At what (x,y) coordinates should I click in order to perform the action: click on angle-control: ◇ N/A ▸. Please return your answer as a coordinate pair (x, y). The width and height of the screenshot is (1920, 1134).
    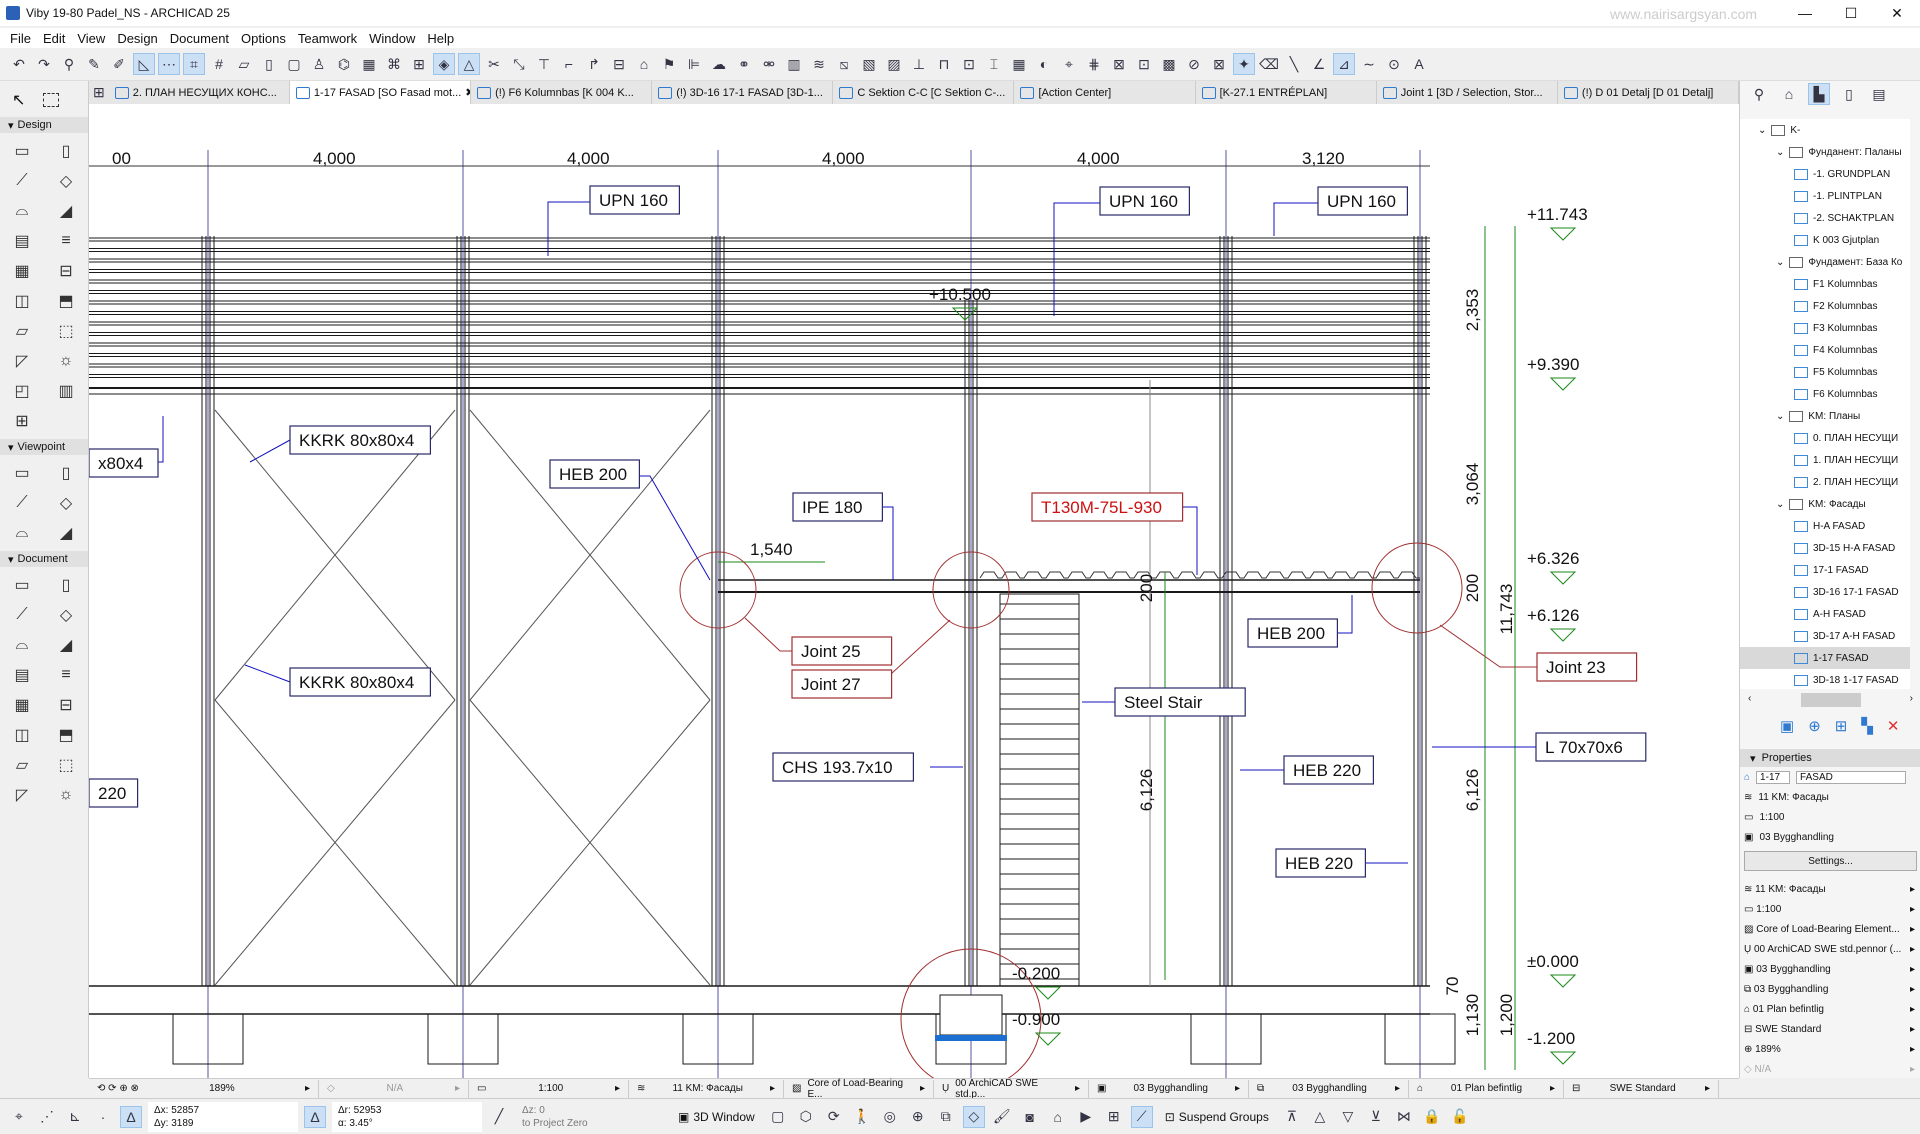
    Looking at the image, I should click on (394, 1088).